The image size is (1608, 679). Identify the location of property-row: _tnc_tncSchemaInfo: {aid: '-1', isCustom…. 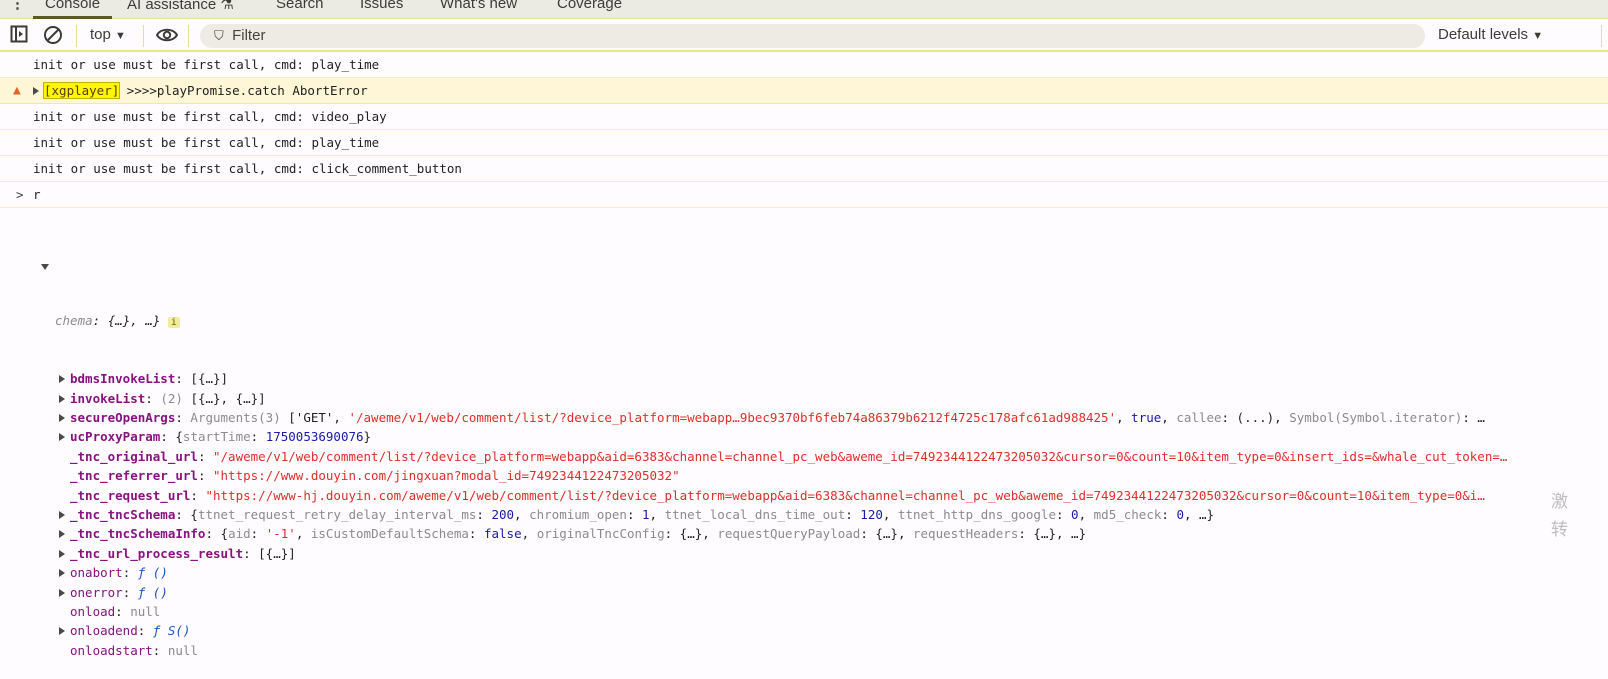
(804, 533).